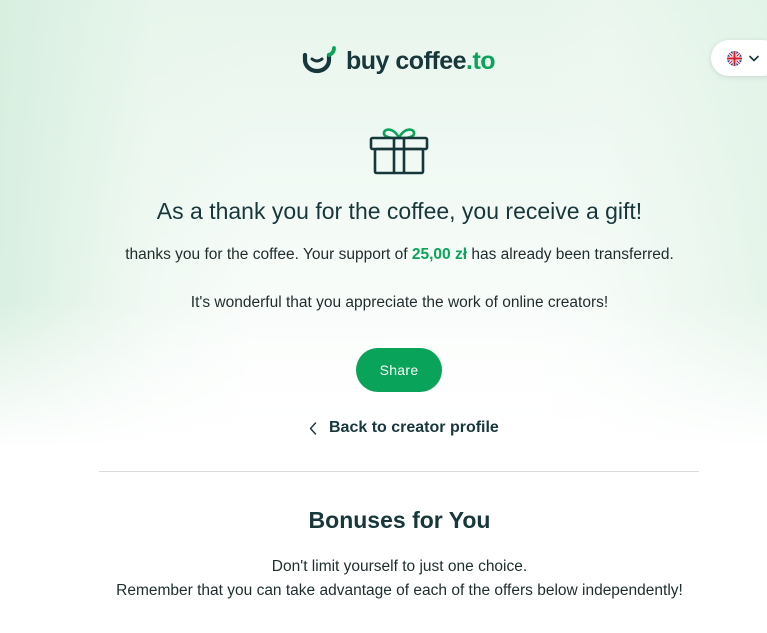  Describe the element at coordinates (399, 471) in the screenshot. I see `section-divider` at that location.